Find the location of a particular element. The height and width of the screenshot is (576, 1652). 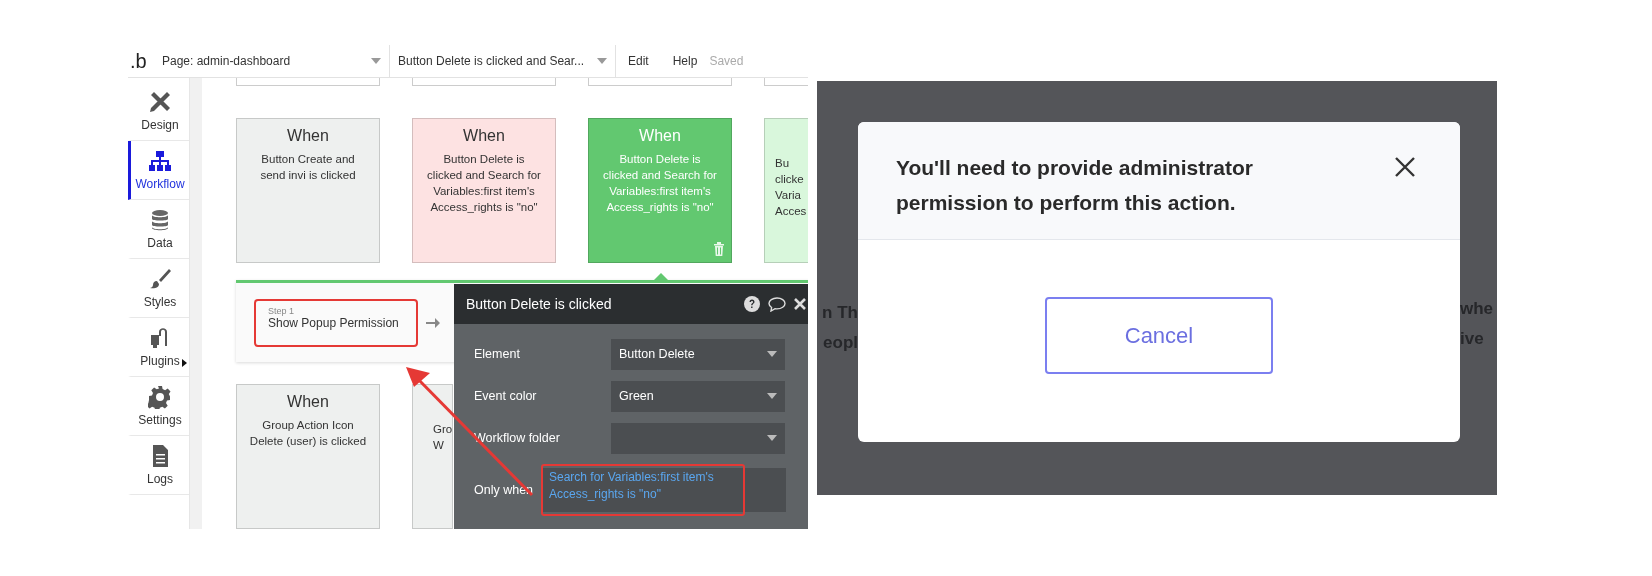

sidebar-item: Settings is located at coordinates (158, 406).